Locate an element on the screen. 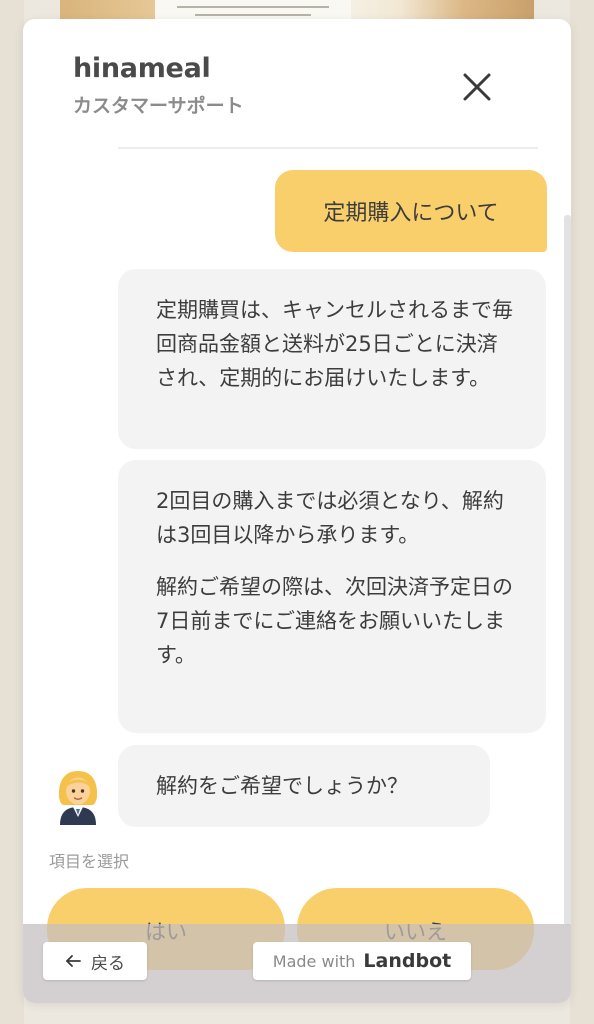 This screenshot has width=594, height=1024. back-button: 戻る is located at coordinates (95, 961).